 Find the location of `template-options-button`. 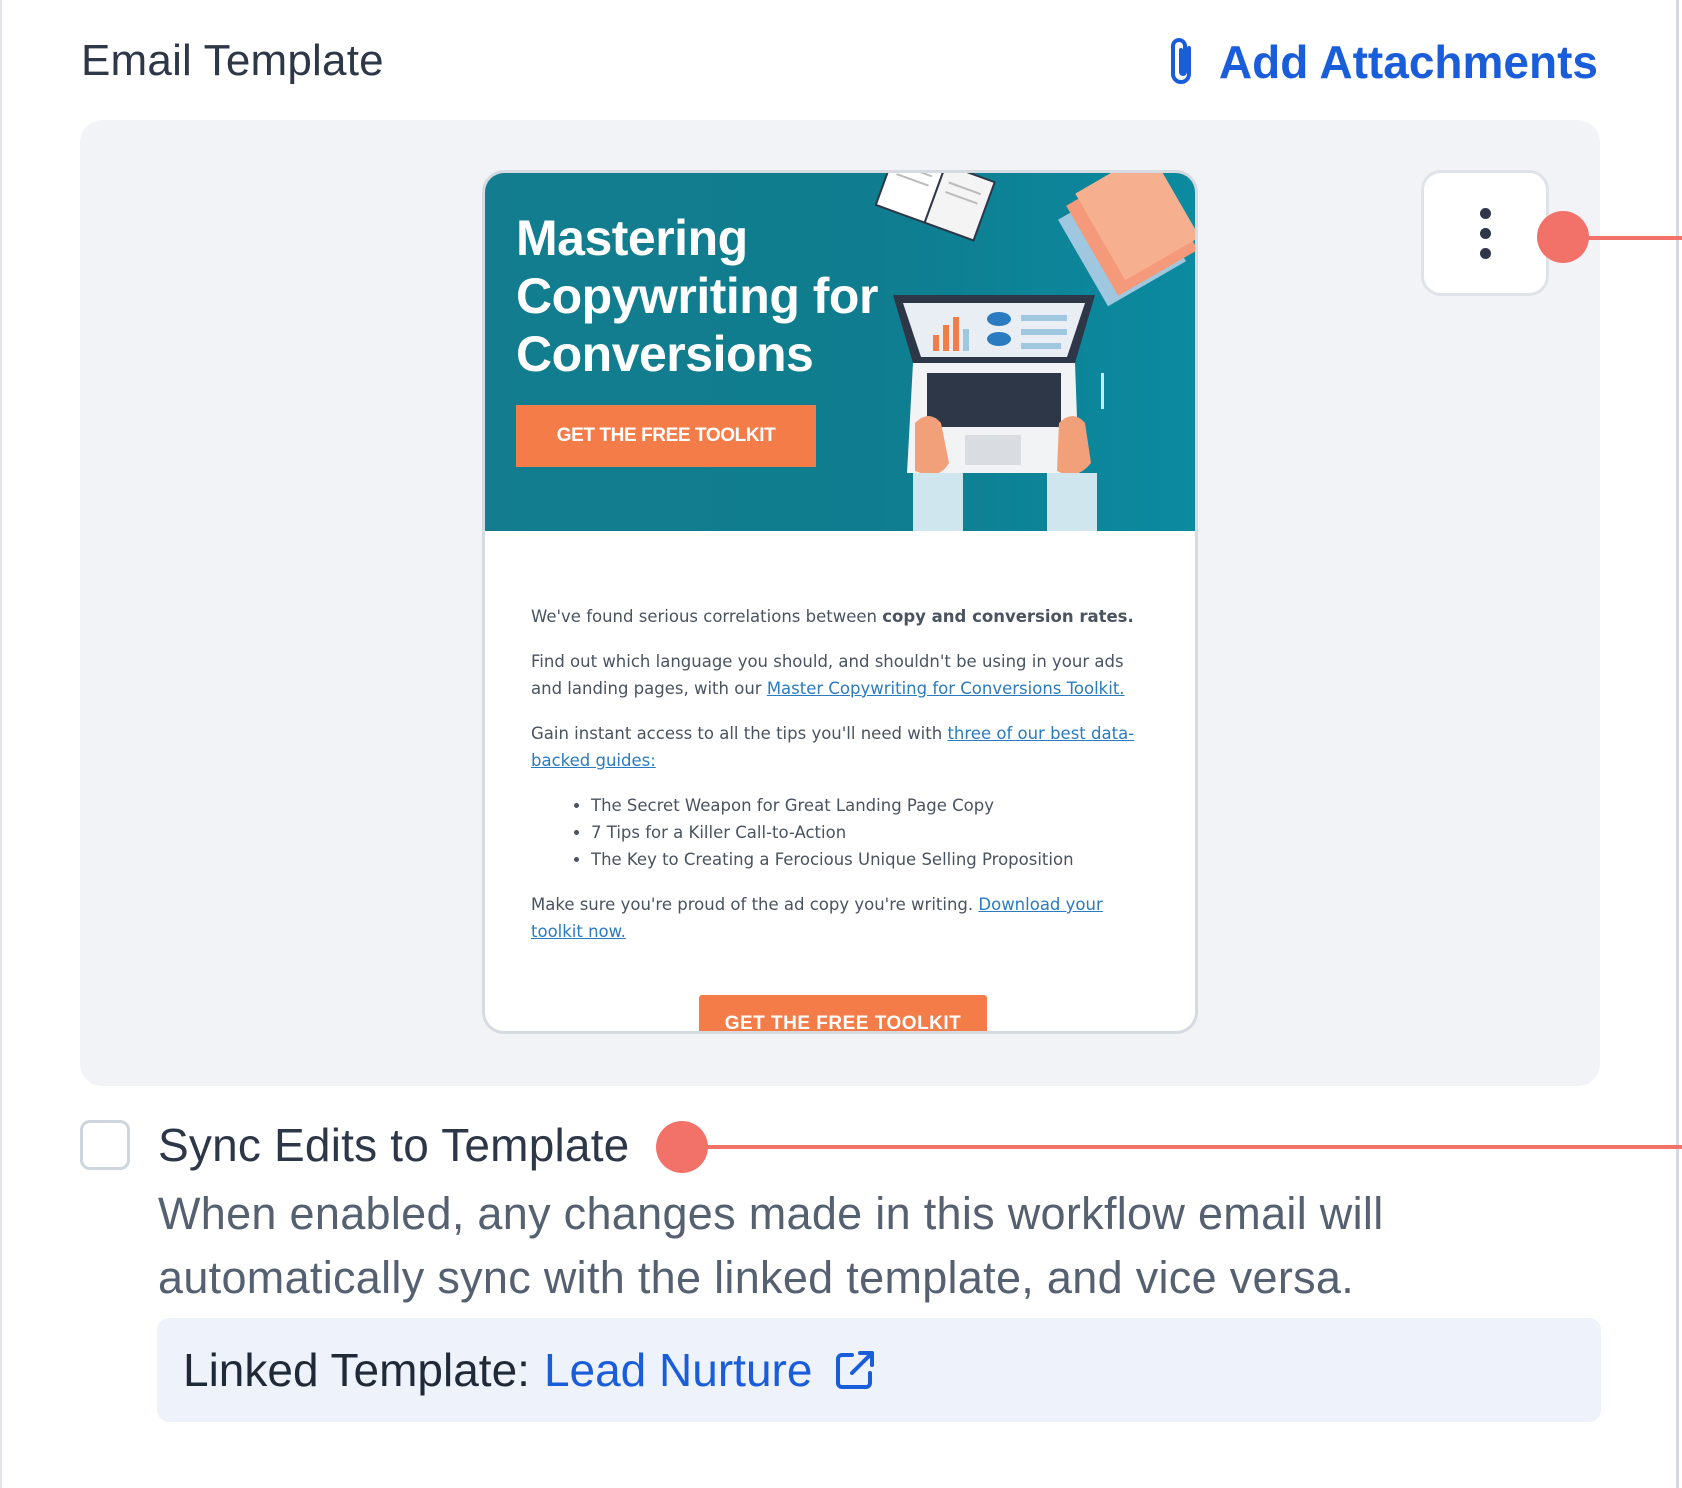

template-options-button is located at coordinates (1485, 233).